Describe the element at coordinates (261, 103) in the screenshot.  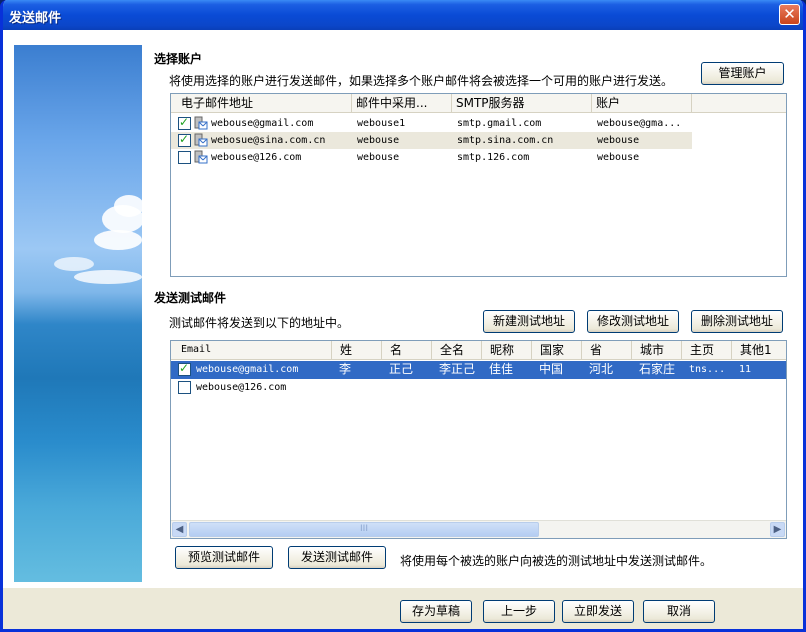
I see `column-email: 电子邮件地址` at that location.